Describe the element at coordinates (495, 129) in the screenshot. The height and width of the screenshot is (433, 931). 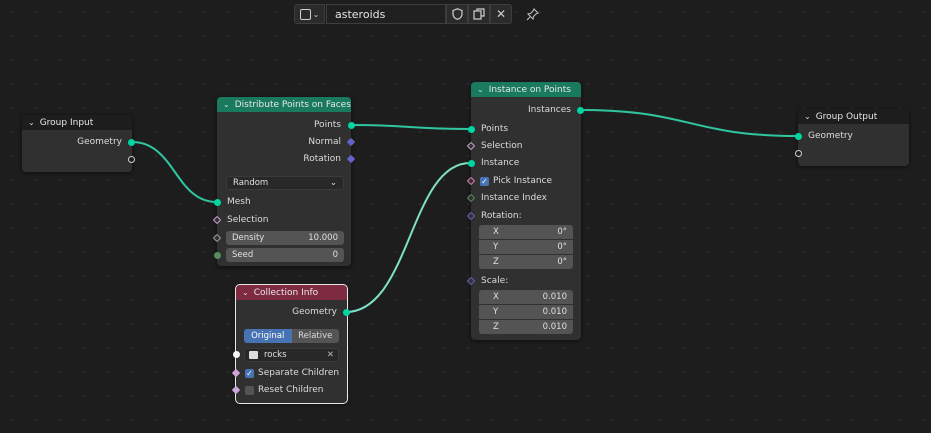
I see `points-input-label: Points` at that location.